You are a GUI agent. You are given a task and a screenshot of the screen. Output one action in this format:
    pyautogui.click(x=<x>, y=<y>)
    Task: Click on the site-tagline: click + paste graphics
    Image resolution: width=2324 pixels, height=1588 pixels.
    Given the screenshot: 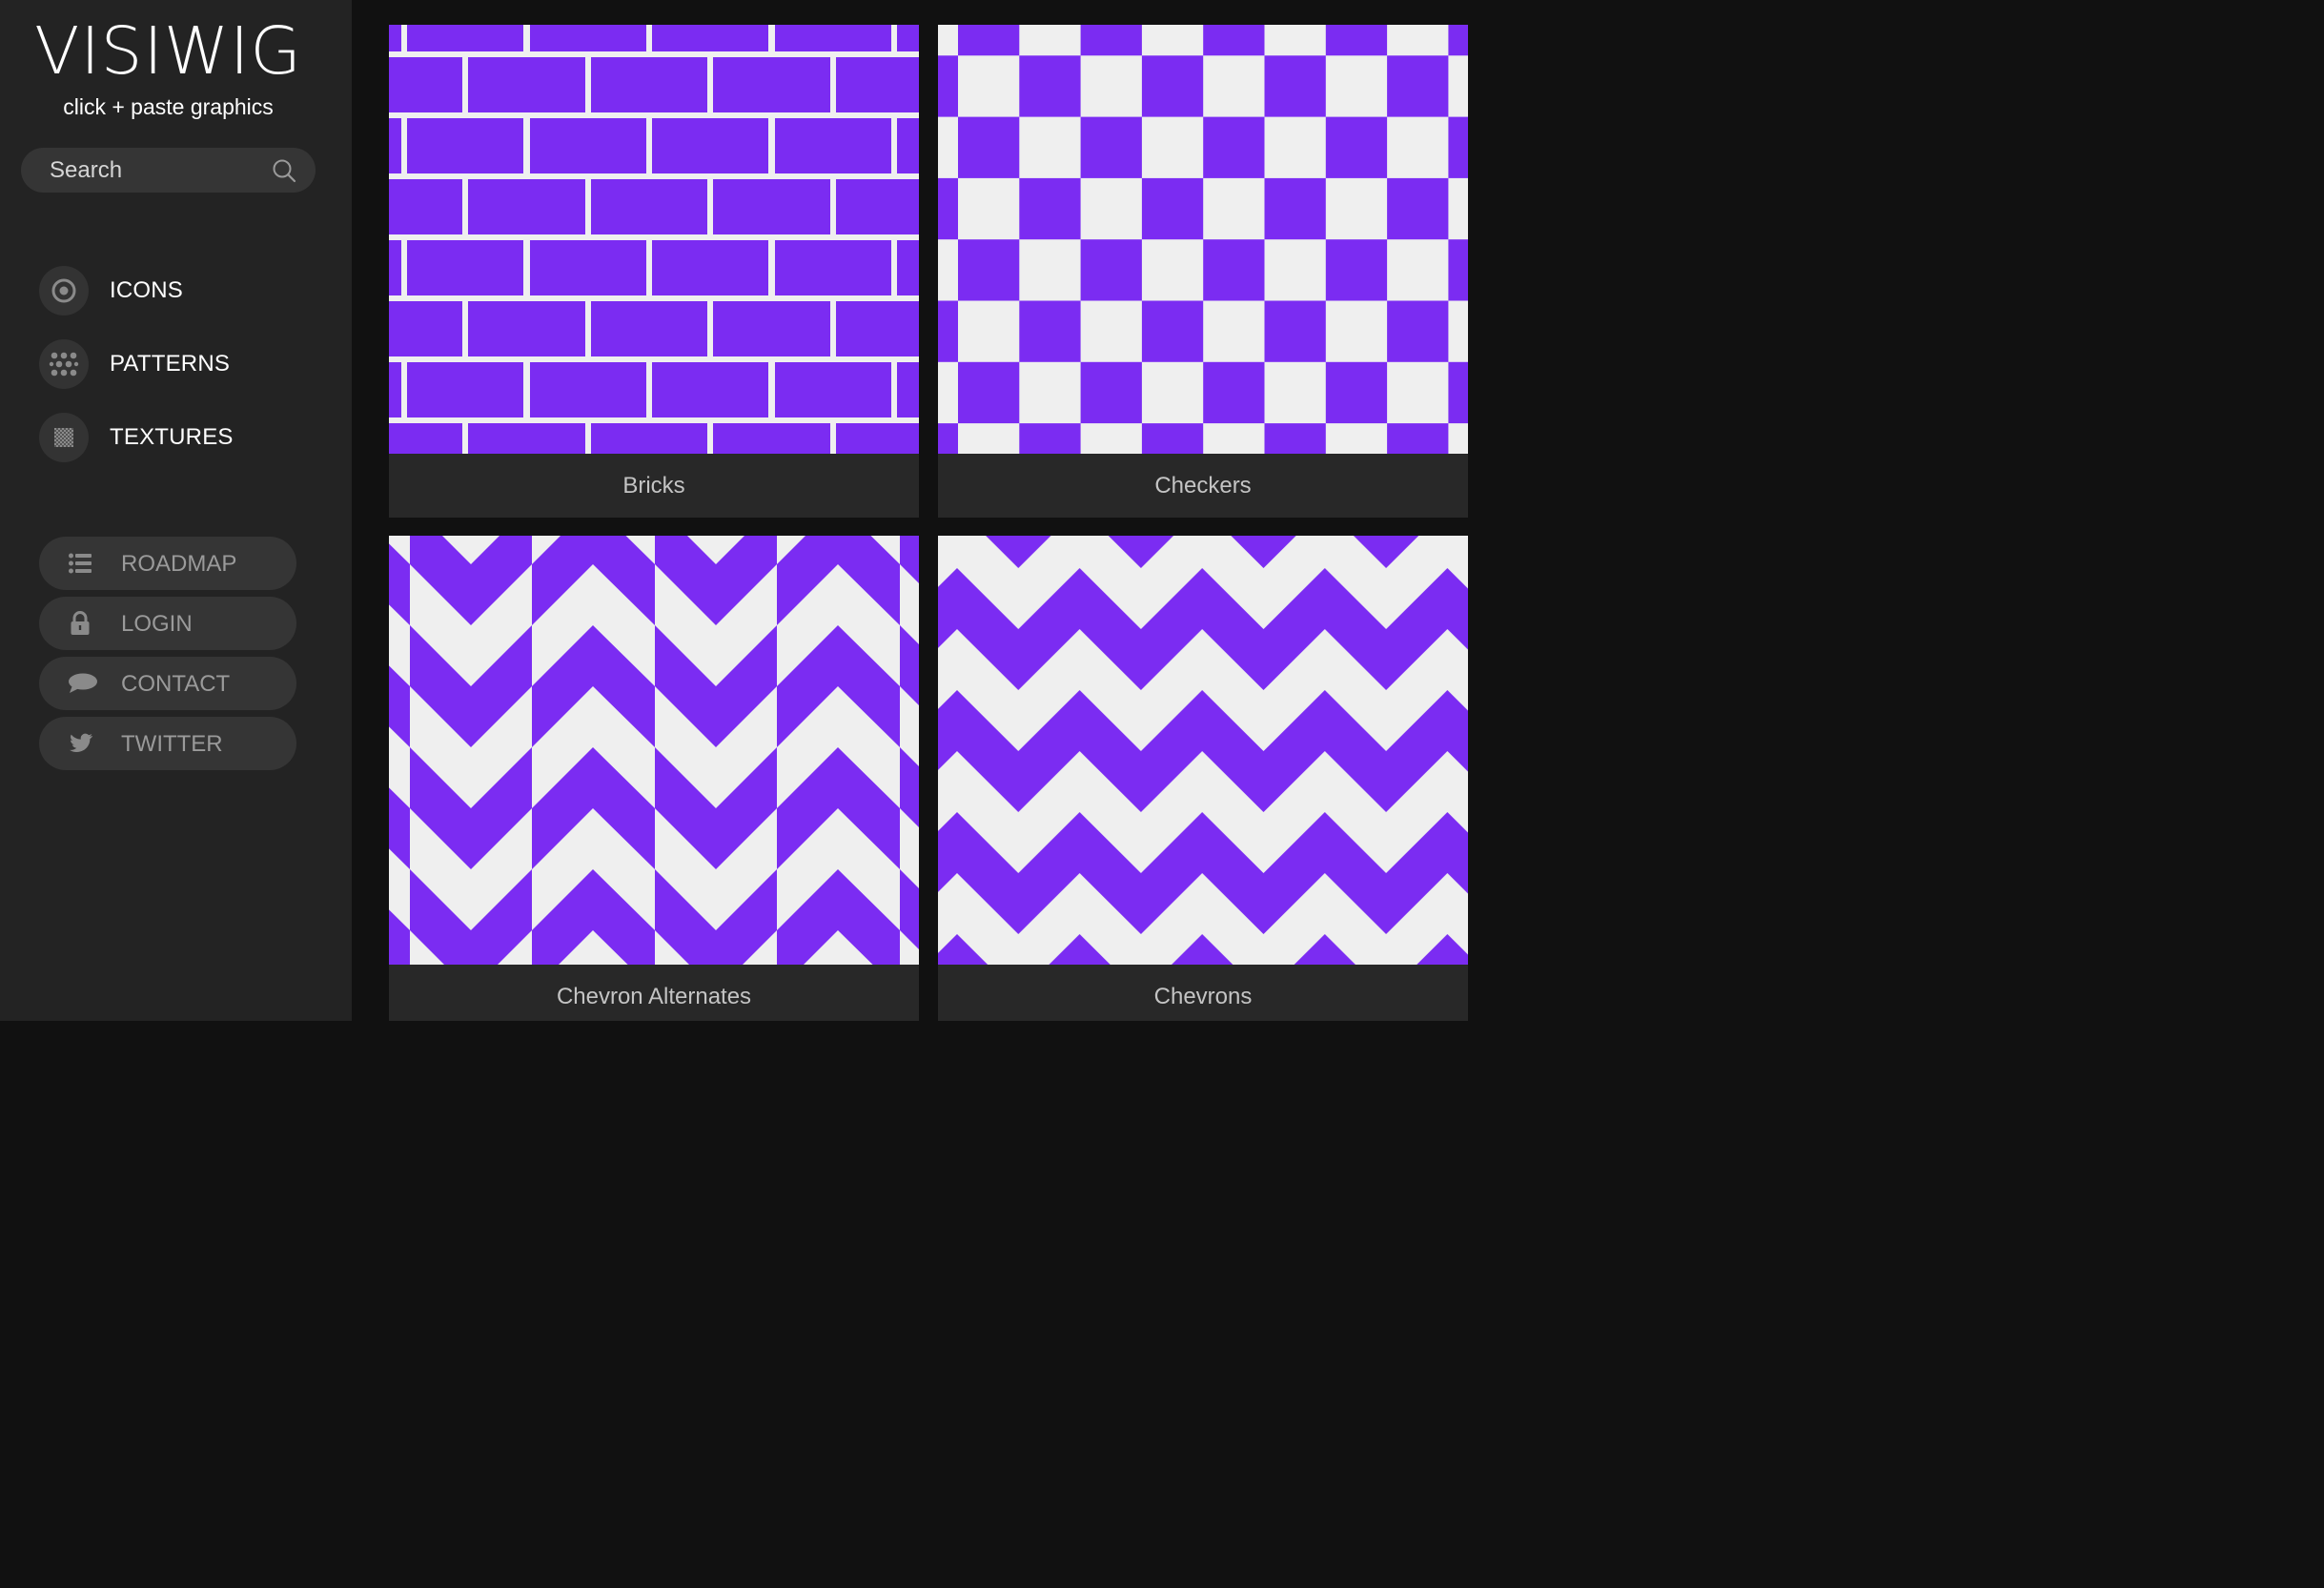 What is the action you would take?
    pyautogui.click(x=168, y=107)
    